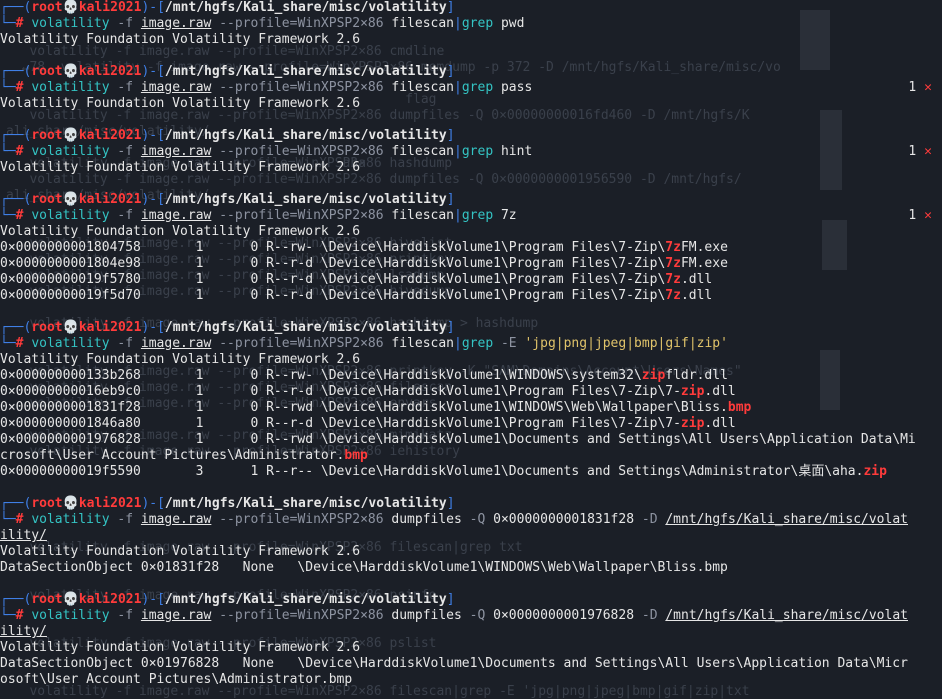 Image resolution: width=942 pixels, height=699 pixels. Describe the element at coordinates (704, 247) in the screenshot. I see `result-text: FM.exe` at that location.